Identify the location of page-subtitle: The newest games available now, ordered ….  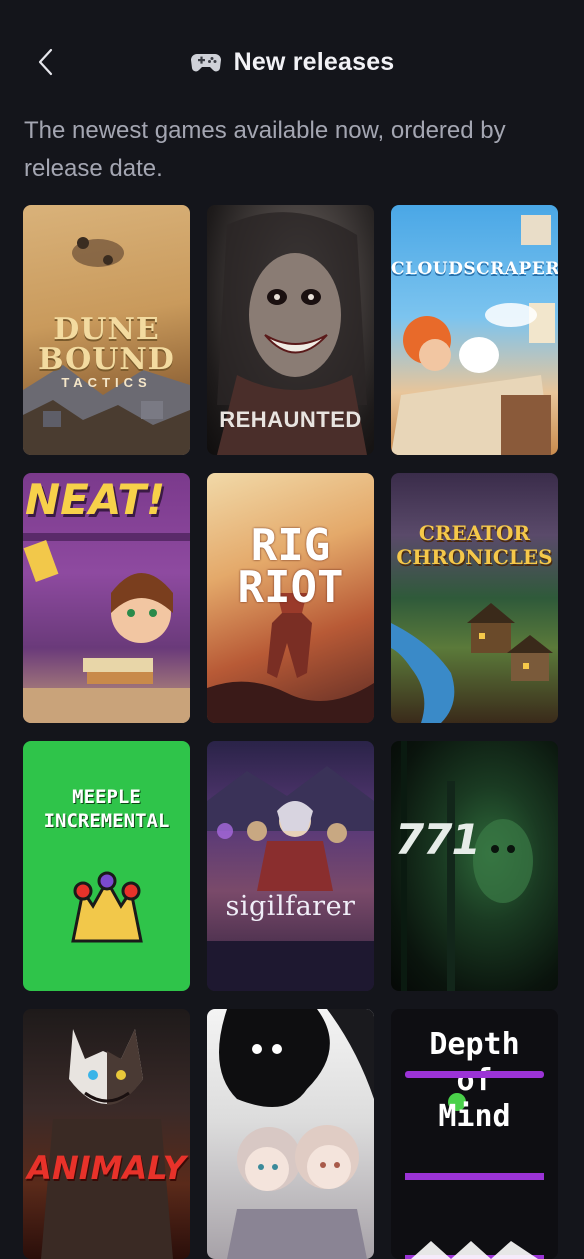
(265, 149).